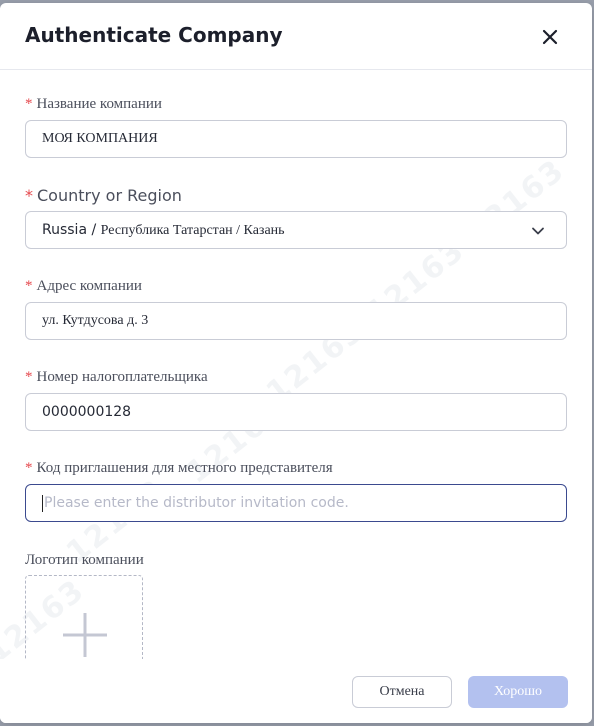 This screenshot has height=726, width=594. Describe the element at coordinates (402, 692) in the screenshot. I see `cancel-button: Отмена` at that location.